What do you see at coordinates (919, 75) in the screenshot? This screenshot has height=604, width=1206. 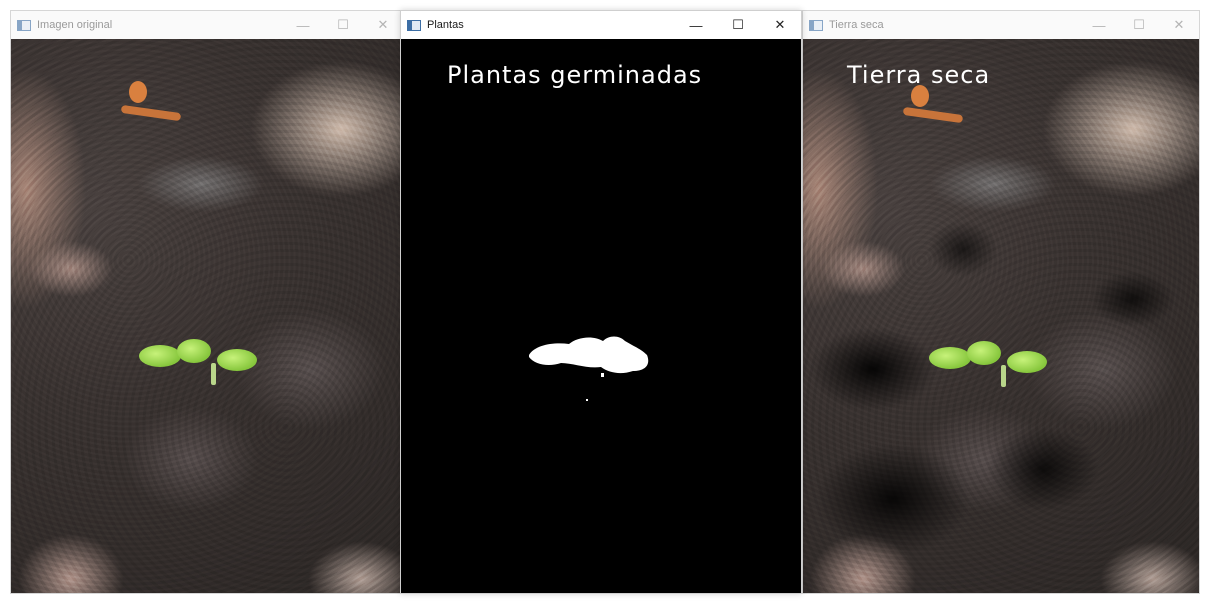 I see `overlay-label: Tierra seca` at bounding box center [919, 75].